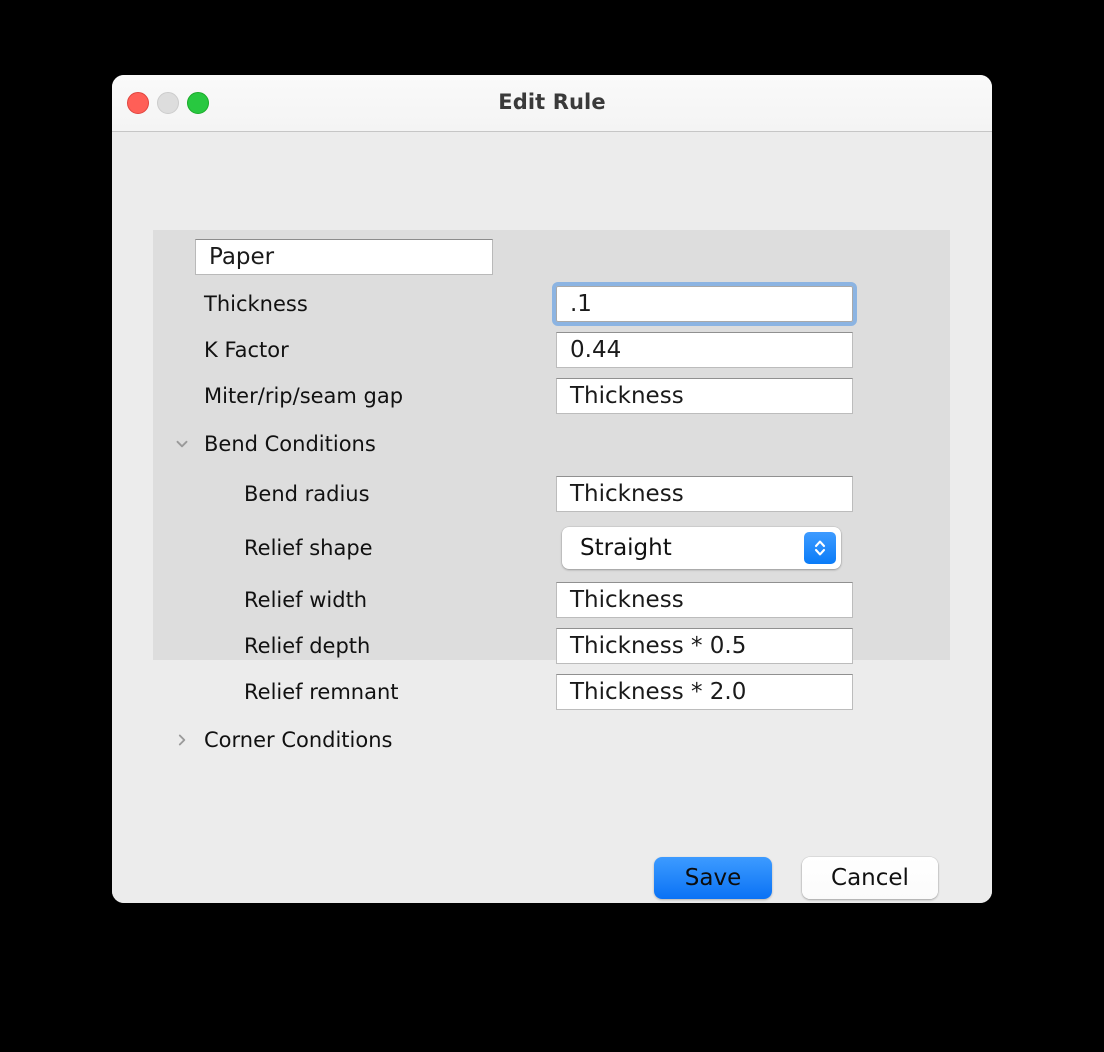 The image size is (1104, 1052). I want to click on label-thickness: Thickness, so click(256, 304).